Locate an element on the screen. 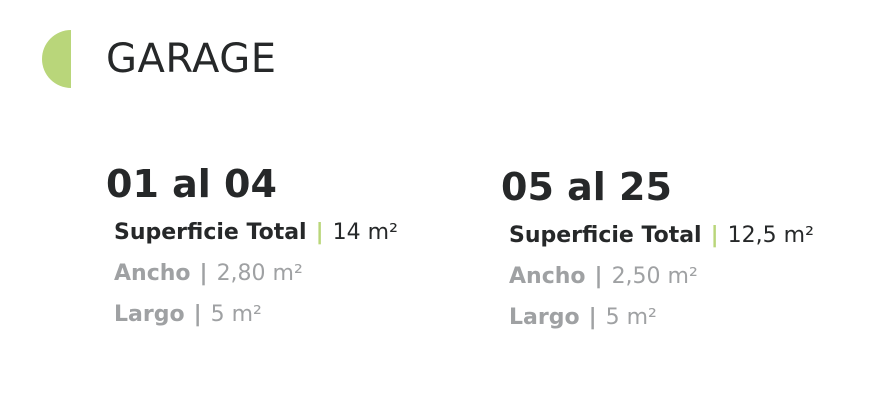  spec-value: 2,50 m² is located at coordinates (654, 276).